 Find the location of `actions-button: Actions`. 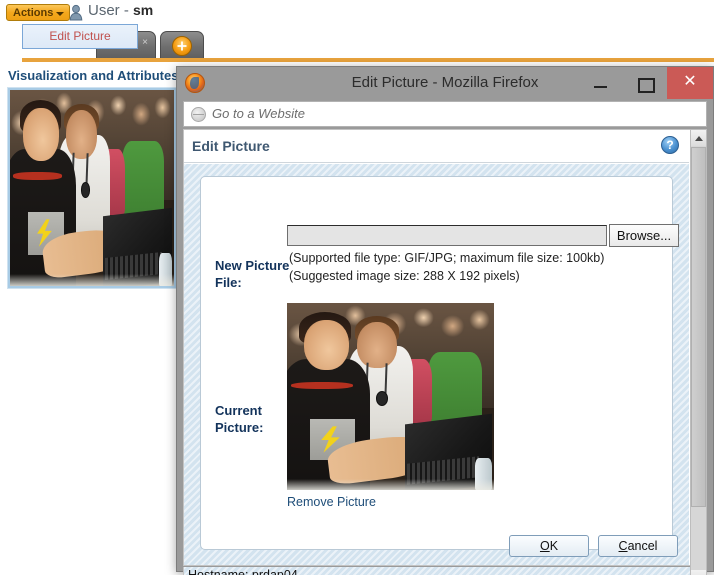

actions-button: Actions is located at coordinates (38, 12).